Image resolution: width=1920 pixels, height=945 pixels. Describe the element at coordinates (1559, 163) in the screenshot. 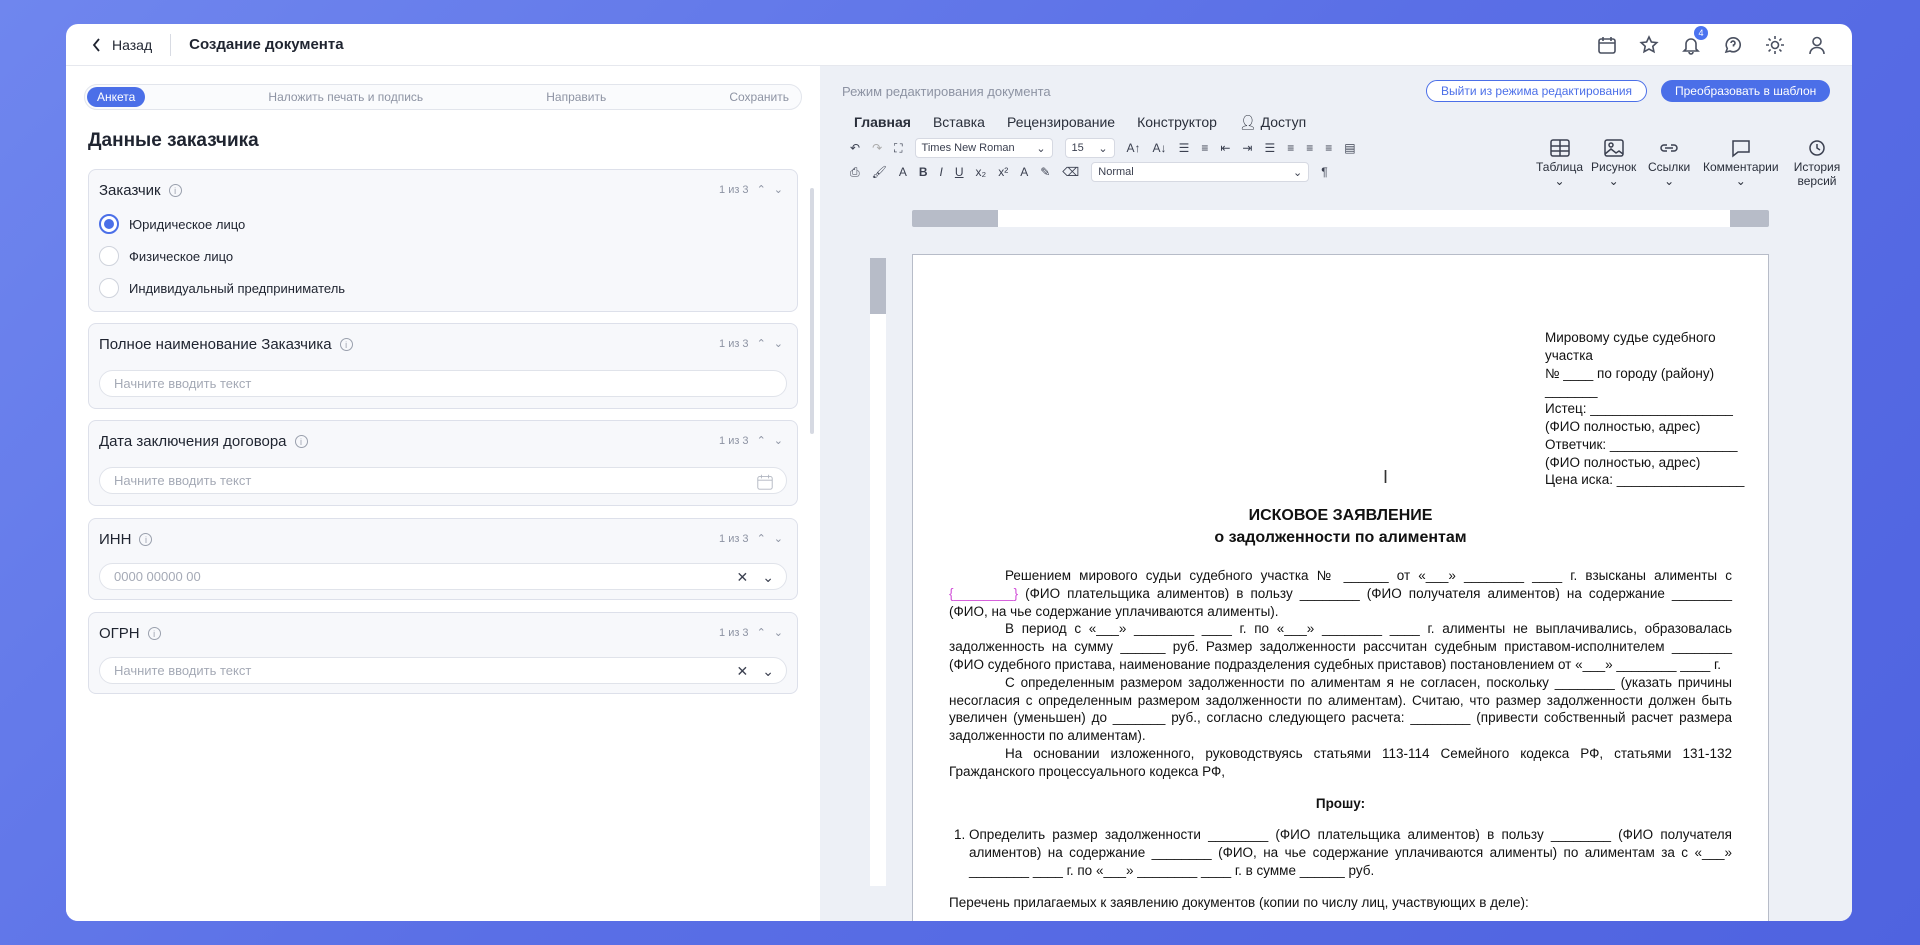

I see `table-button: Таблица ⌄` at that location.